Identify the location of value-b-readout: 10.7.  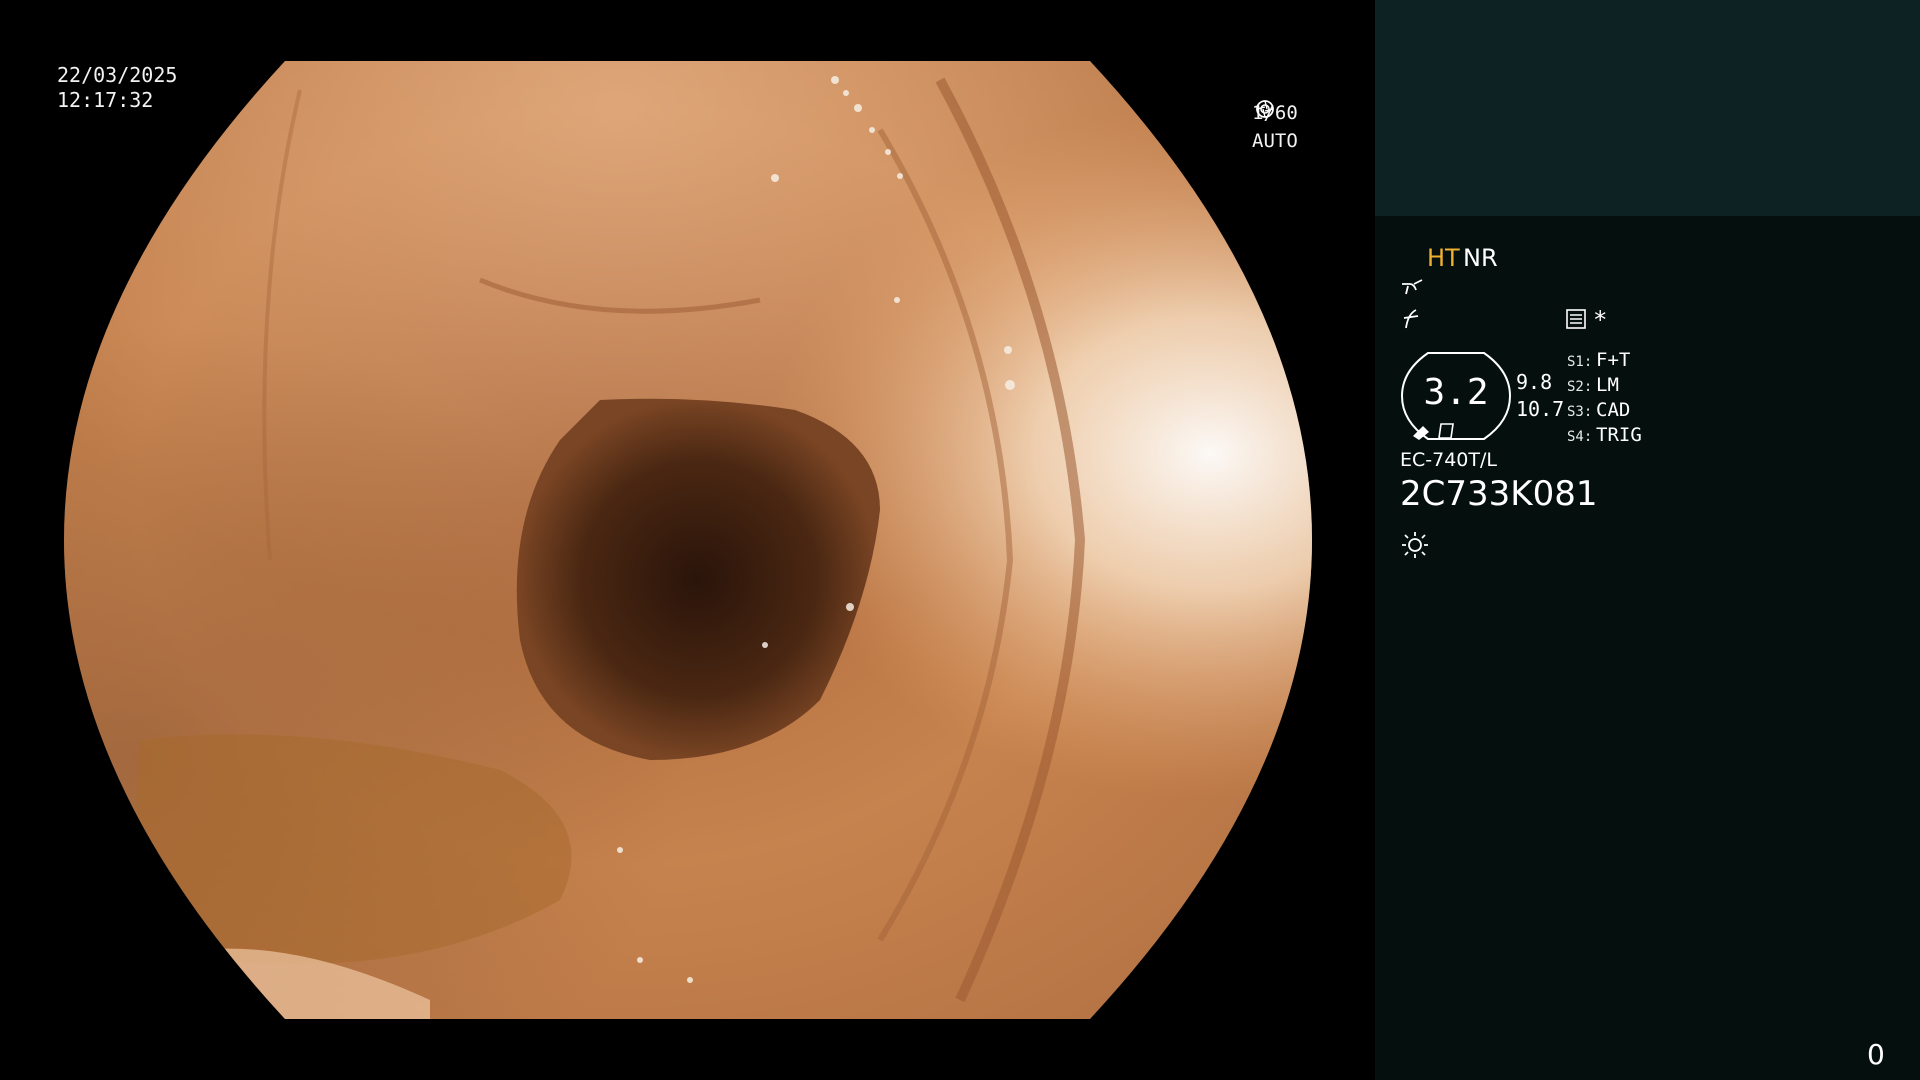
(1540, 409).